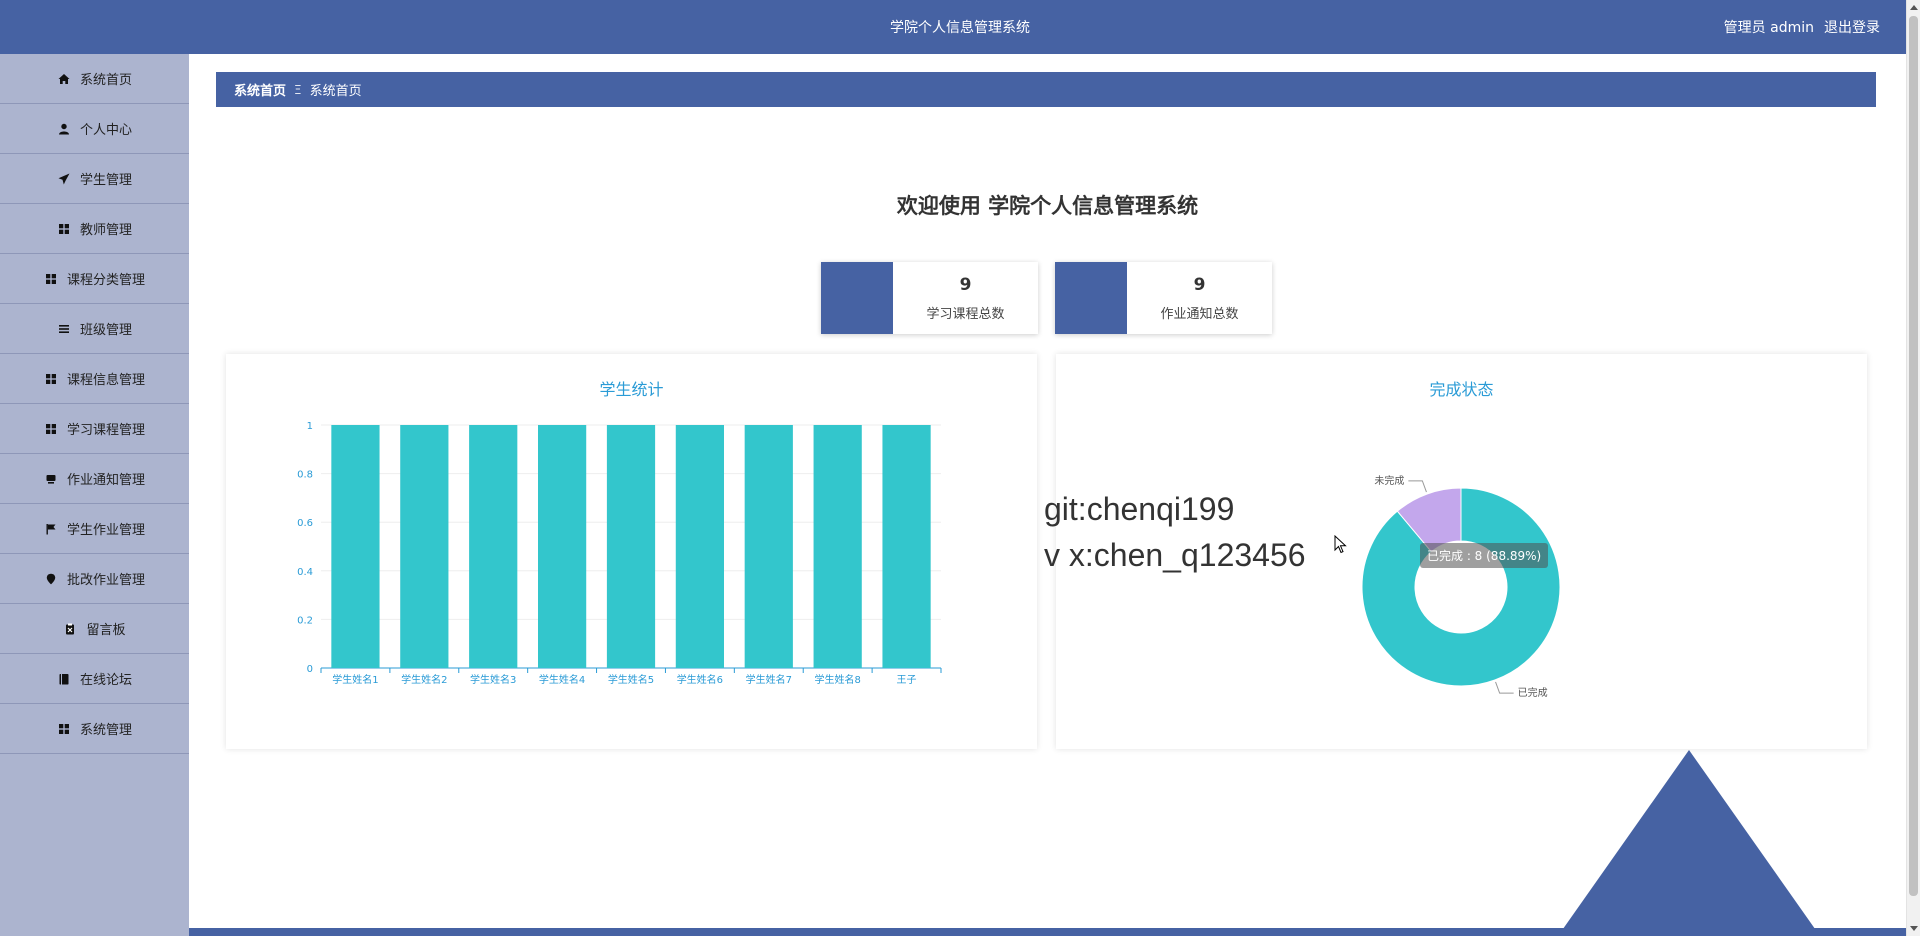  What do you see at coordinates (965, 314) in the screenshot?
I see `stat-label: 学习课程总数` at bounding box center [965, 314].